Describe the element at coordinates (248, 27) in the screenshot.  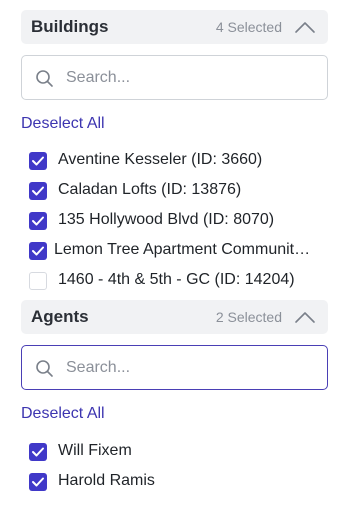
I see `buildings-selected-count: 4 Selected` at that location.